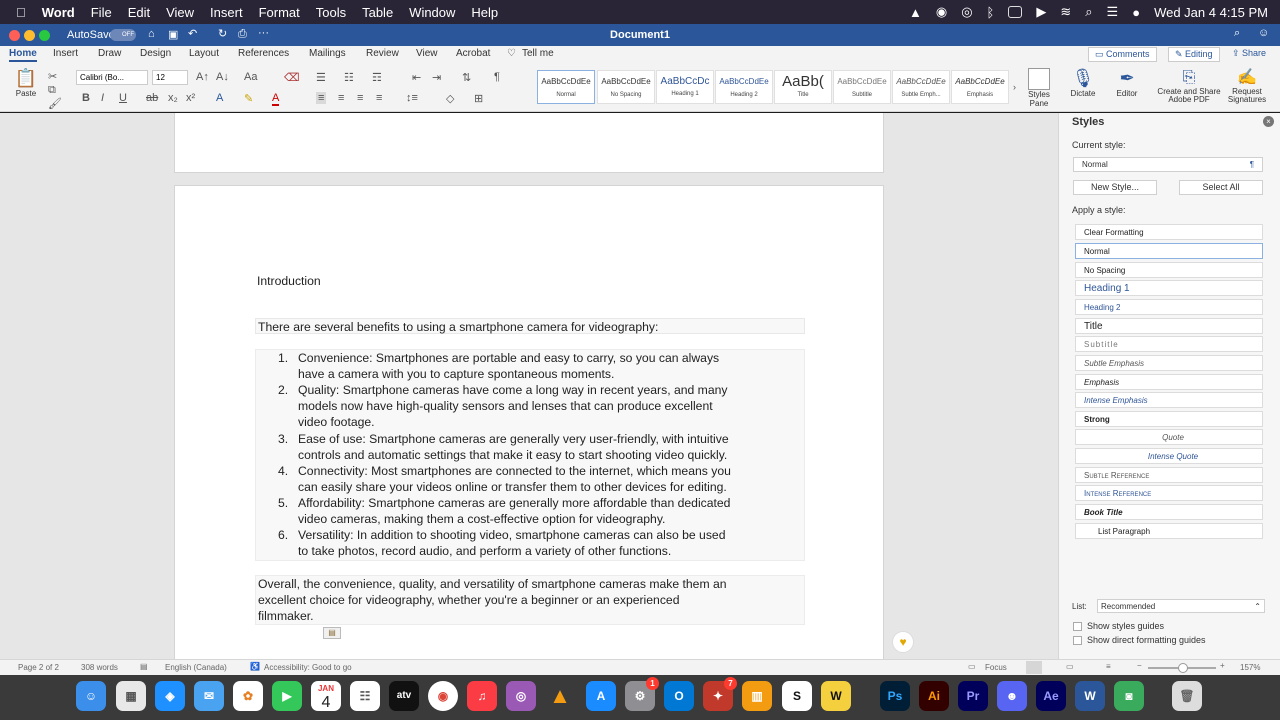 The height and width of the screenshot is (720, 1280). Describe the element at coordinates (196, 667) in the screenshot. I see `language-status: English (Canada)` at that location.